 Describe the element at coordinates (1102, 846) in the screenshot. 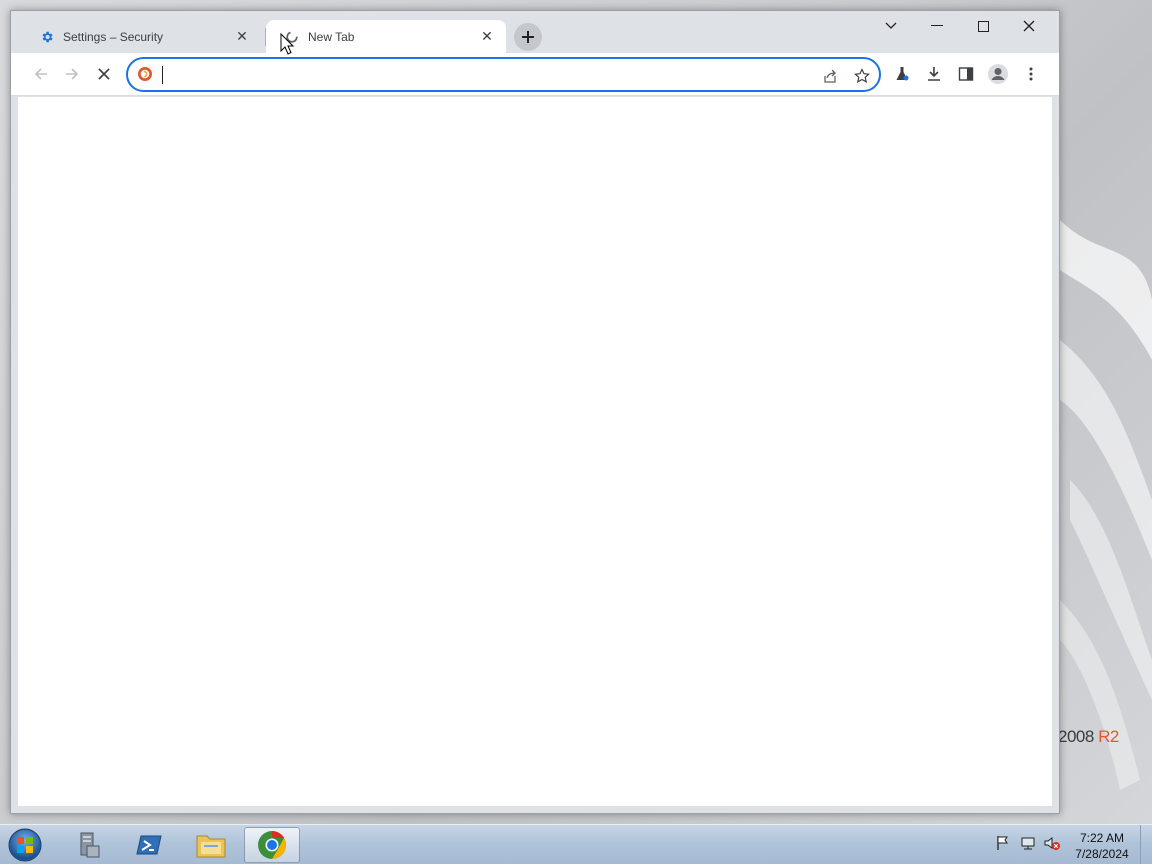

I see `taskbar-clock: 7:22 AM 7/28/2024` at that location.